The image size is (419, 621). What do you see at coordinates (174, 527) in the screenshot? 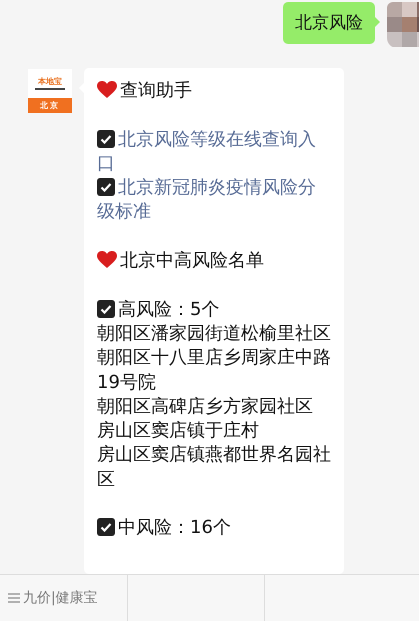
I see `risk-count: 中风险：16个` at bounding box center [174, 527].